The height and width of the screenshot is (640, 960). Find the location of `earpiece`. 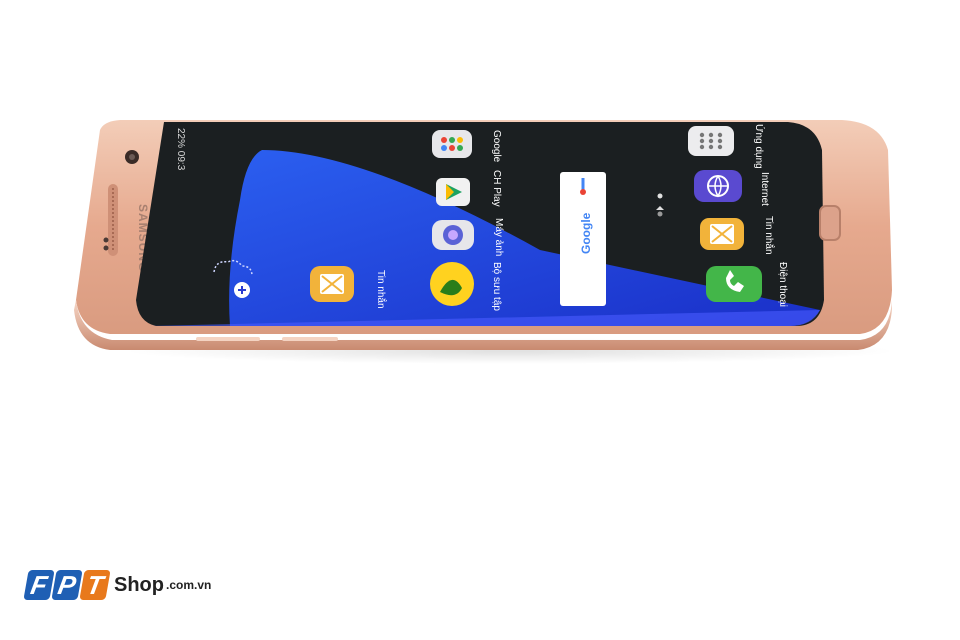

earpiece is located at coordinates (113, 220).